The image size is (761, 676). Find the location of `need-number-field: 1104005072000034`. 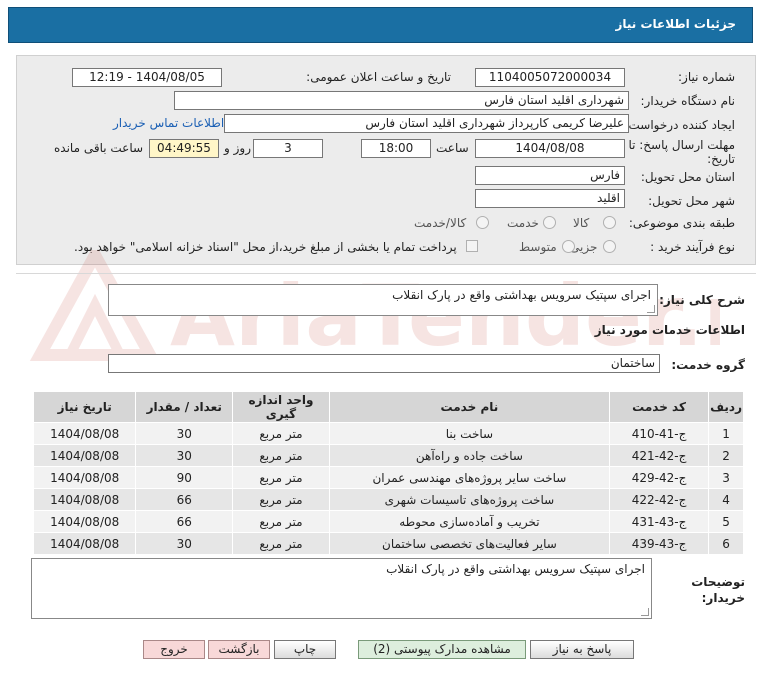

need-number-field: 1104005072000034 is located at coordinates (550, 77).